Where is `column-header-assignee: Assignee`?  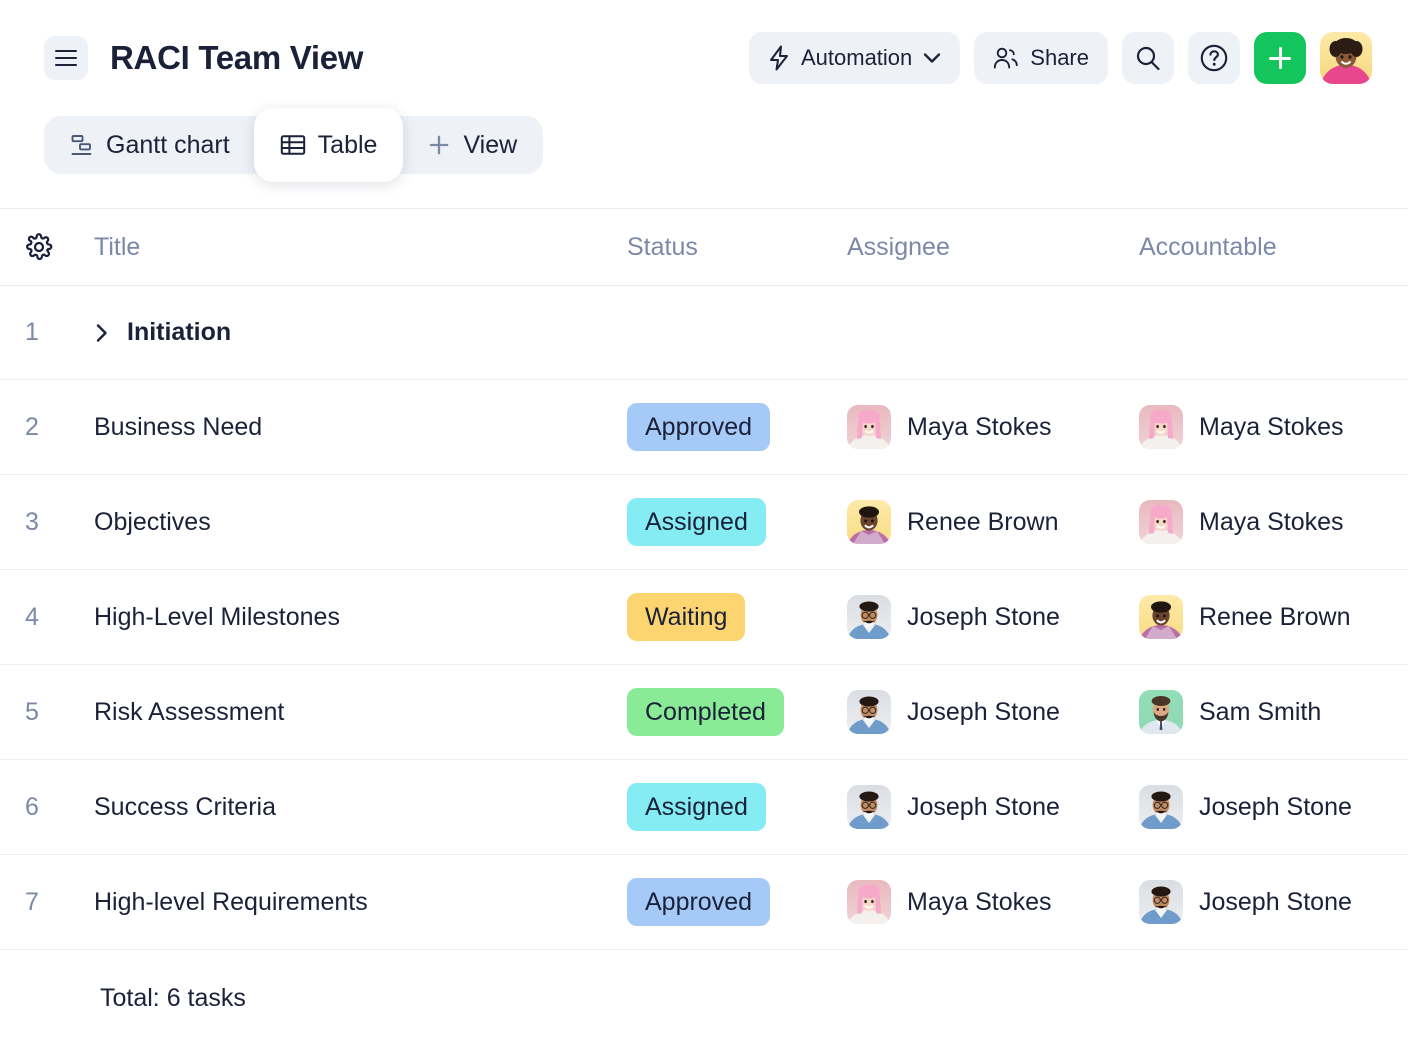
column-header-assignee: Assignee is located at coordinates (993, 247).